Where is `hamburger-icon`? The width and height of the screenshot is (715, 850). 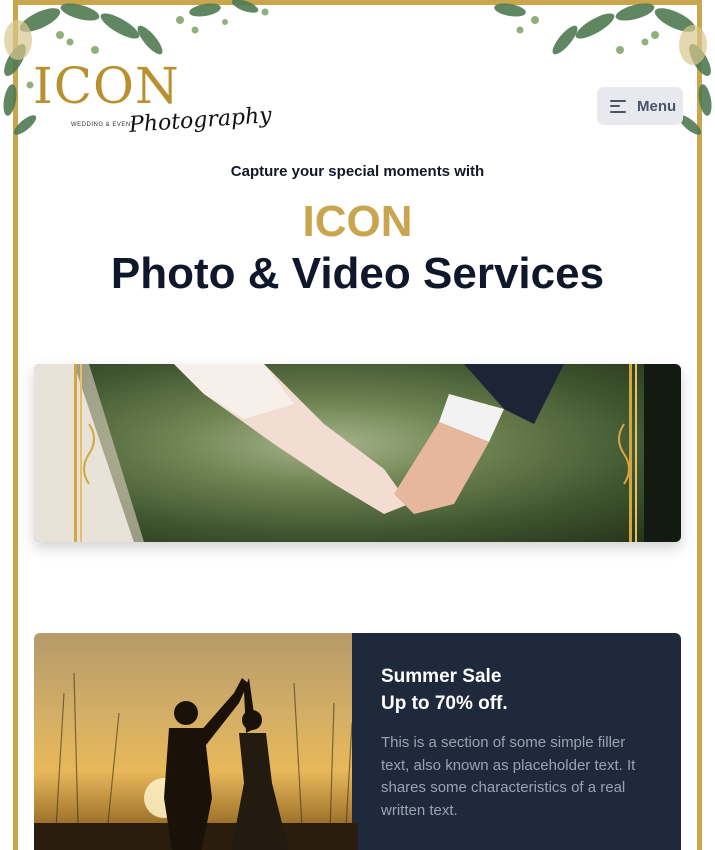 hamburger-icon is located at coordinates (618, 106).